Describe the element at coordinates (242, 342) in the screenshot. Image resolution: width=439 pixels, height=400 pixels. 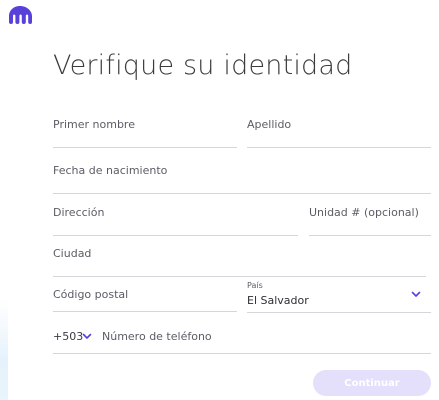
I see `phone-field: +503 Número de teléfono` at that location.